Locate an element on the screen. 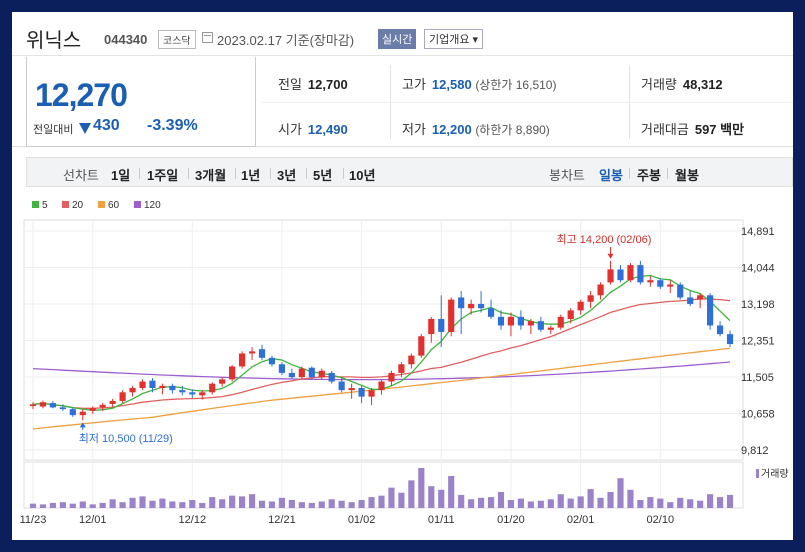 The image size is (805, 552). x-tick-label: 12/12 is located at coordinates (193, 520).